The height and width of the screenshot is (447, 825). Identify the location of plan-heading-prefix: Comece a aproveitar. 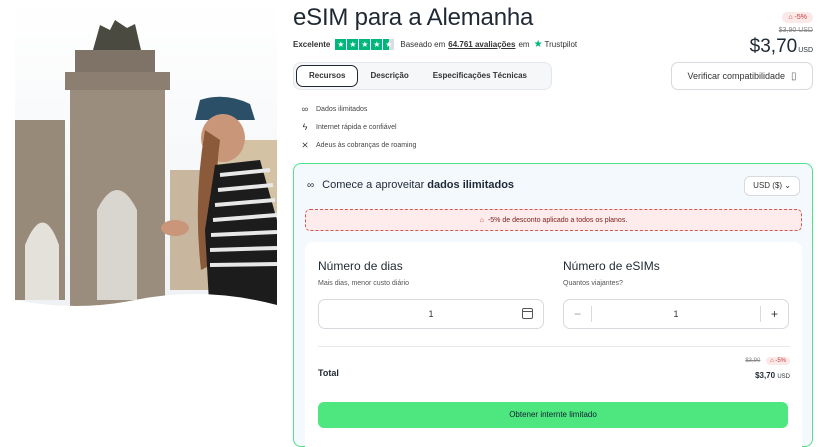
(373, 185).